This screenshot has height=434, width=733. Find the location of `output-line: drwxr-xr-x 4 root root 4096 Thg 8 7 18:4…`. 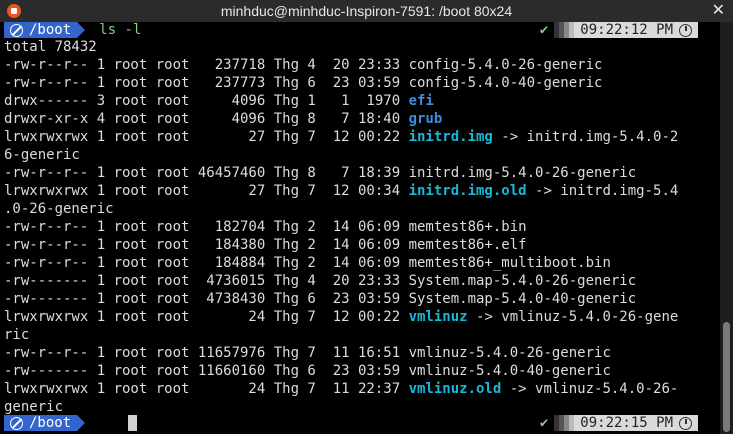

output-line: drwxr-xr-x 4 root root 4096 Thg 8 7 18:4… is located at coordinates (223, 119).